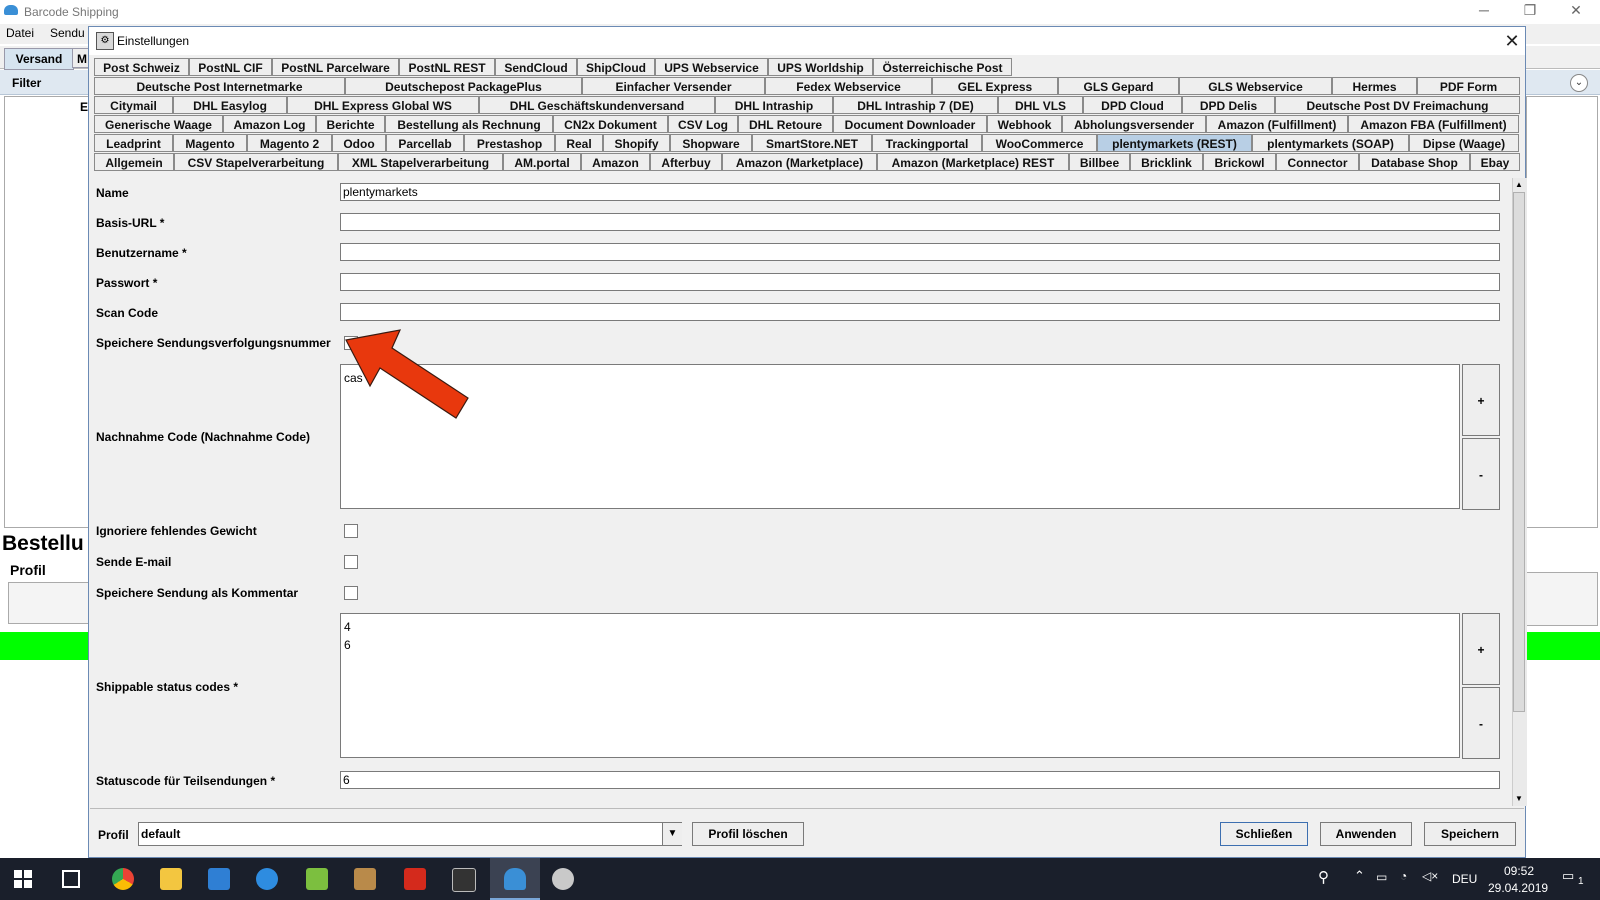 The width and height of the screenshot is (1600, 900). What do you see at coordinates (1024, 124) in the screenshot?
I see `tab-webhook: Webhook` at bounding box center [1024, 124].